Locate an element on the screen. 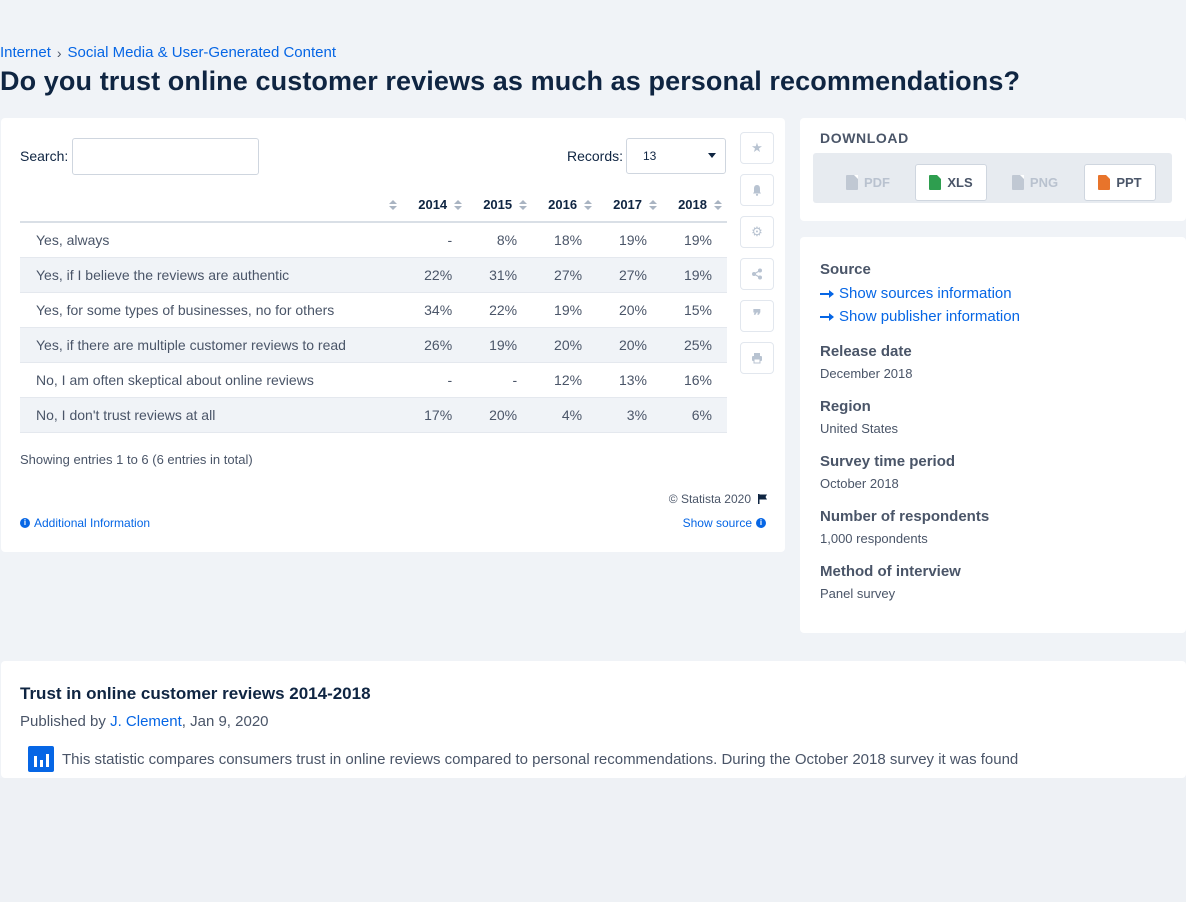 The width and height of the screenshot is (1186, 902). show-sources-link: Show sources information is located at coordinates (920, 293).